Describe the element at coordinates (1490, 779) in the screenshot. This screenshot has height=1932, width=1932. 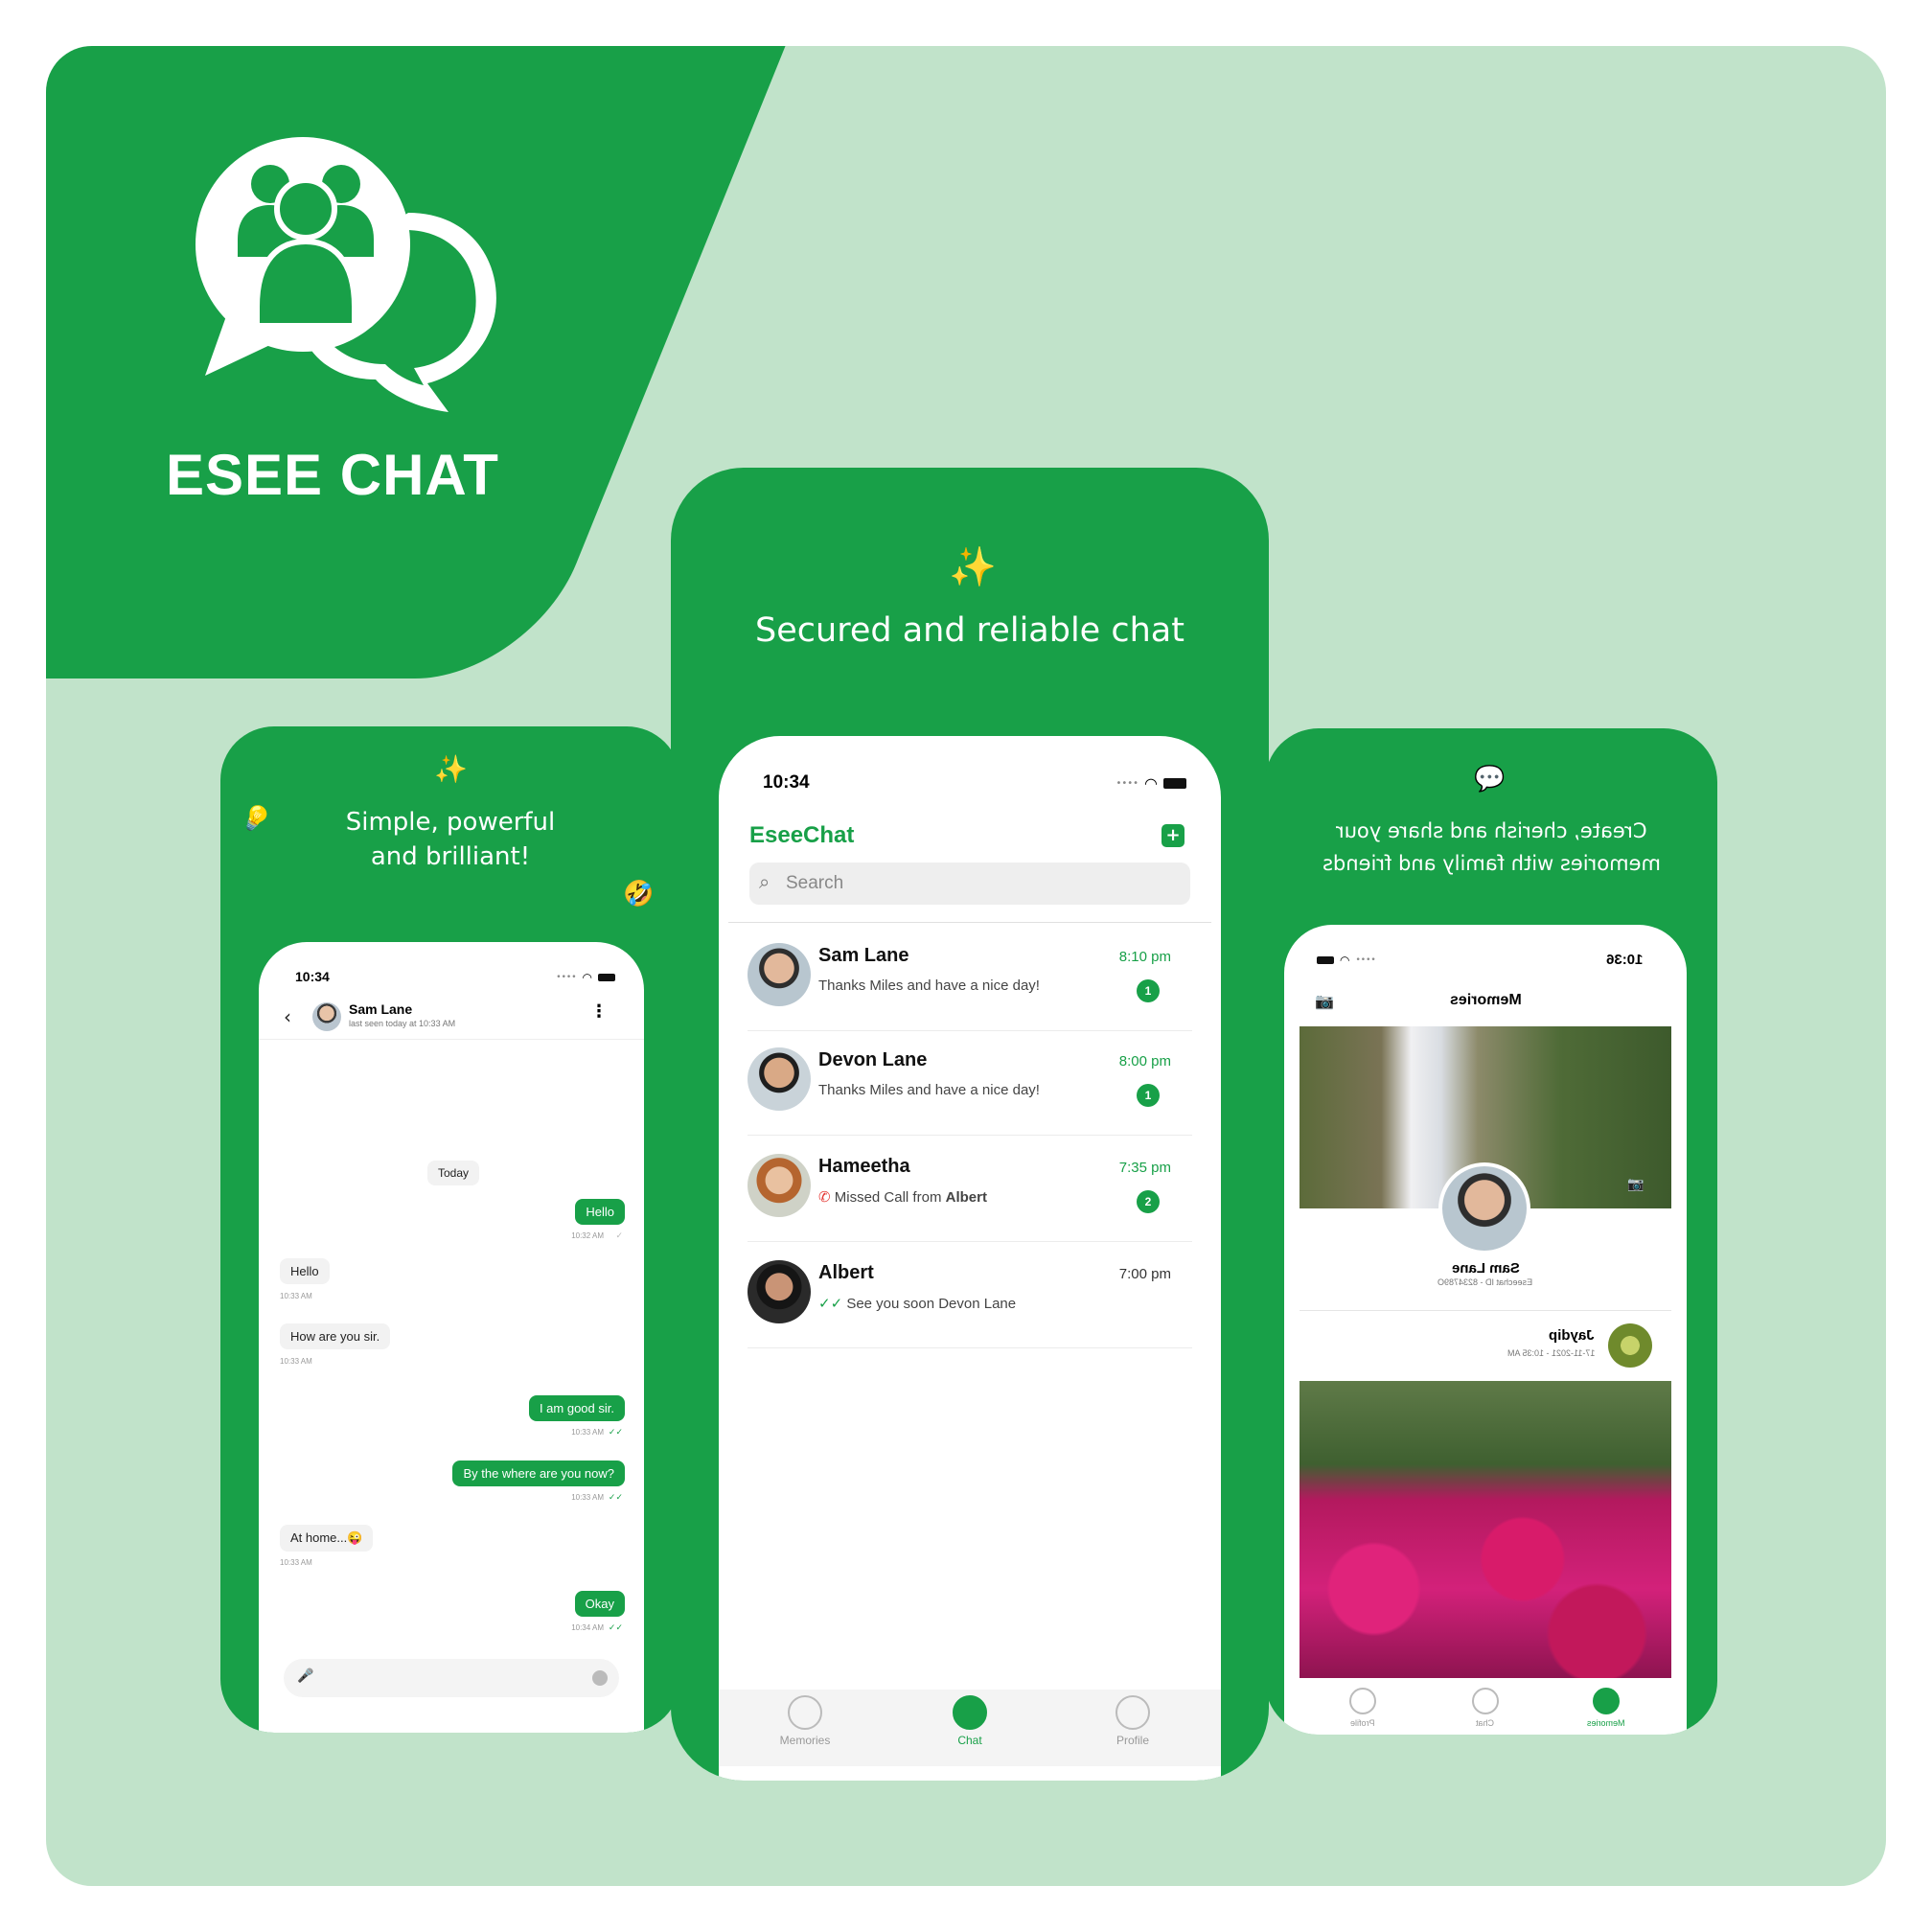
I see `speech-bubble-icon: 💬` at that location.